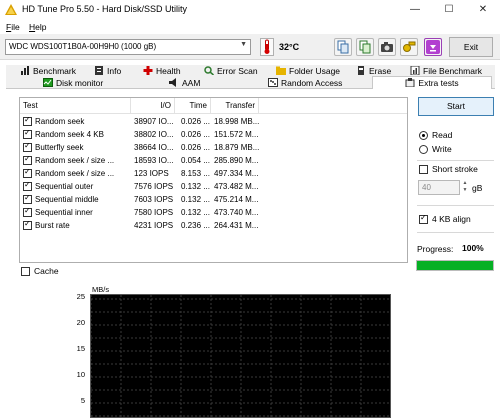 The width and height of the screenshot is (500, 418). I want to click on column-header-io: I/O, so click(153, 106).